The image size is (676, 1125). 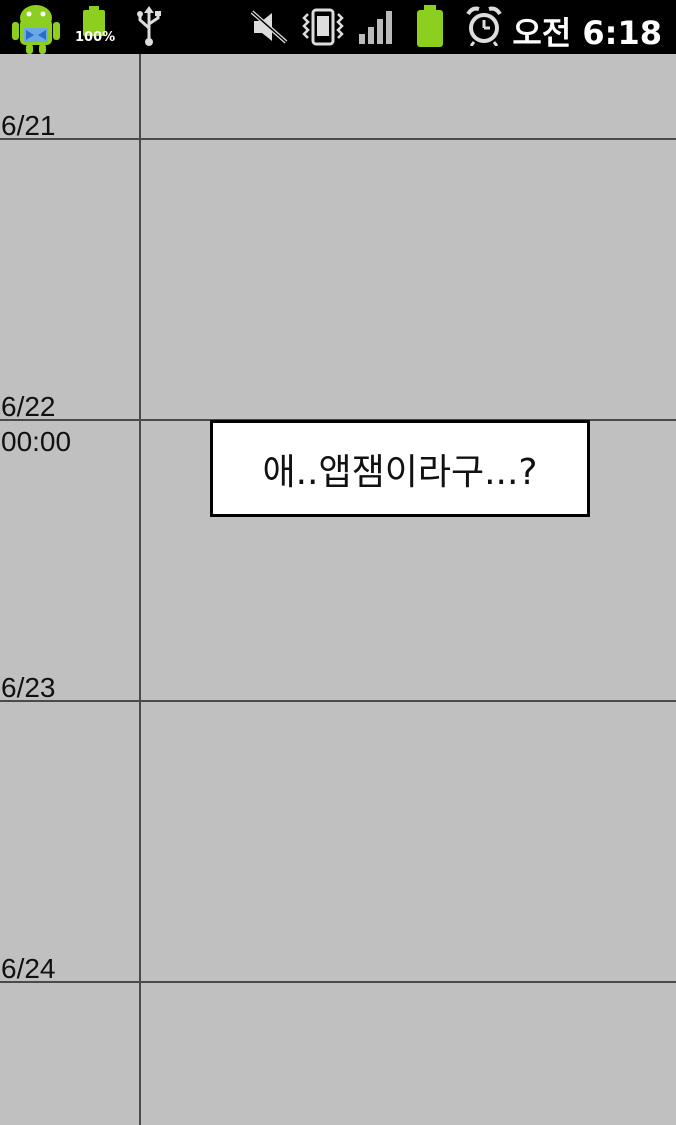 I want to click on vibrate-icon, so click(x=323, y=27).